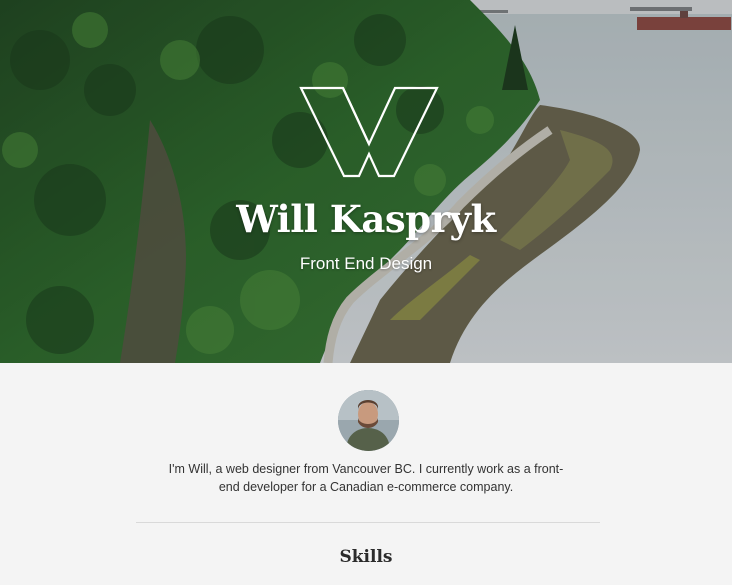 This screenshot has width=732, height=585. I want to click on profile-photo-avatar, so click(368, 420).